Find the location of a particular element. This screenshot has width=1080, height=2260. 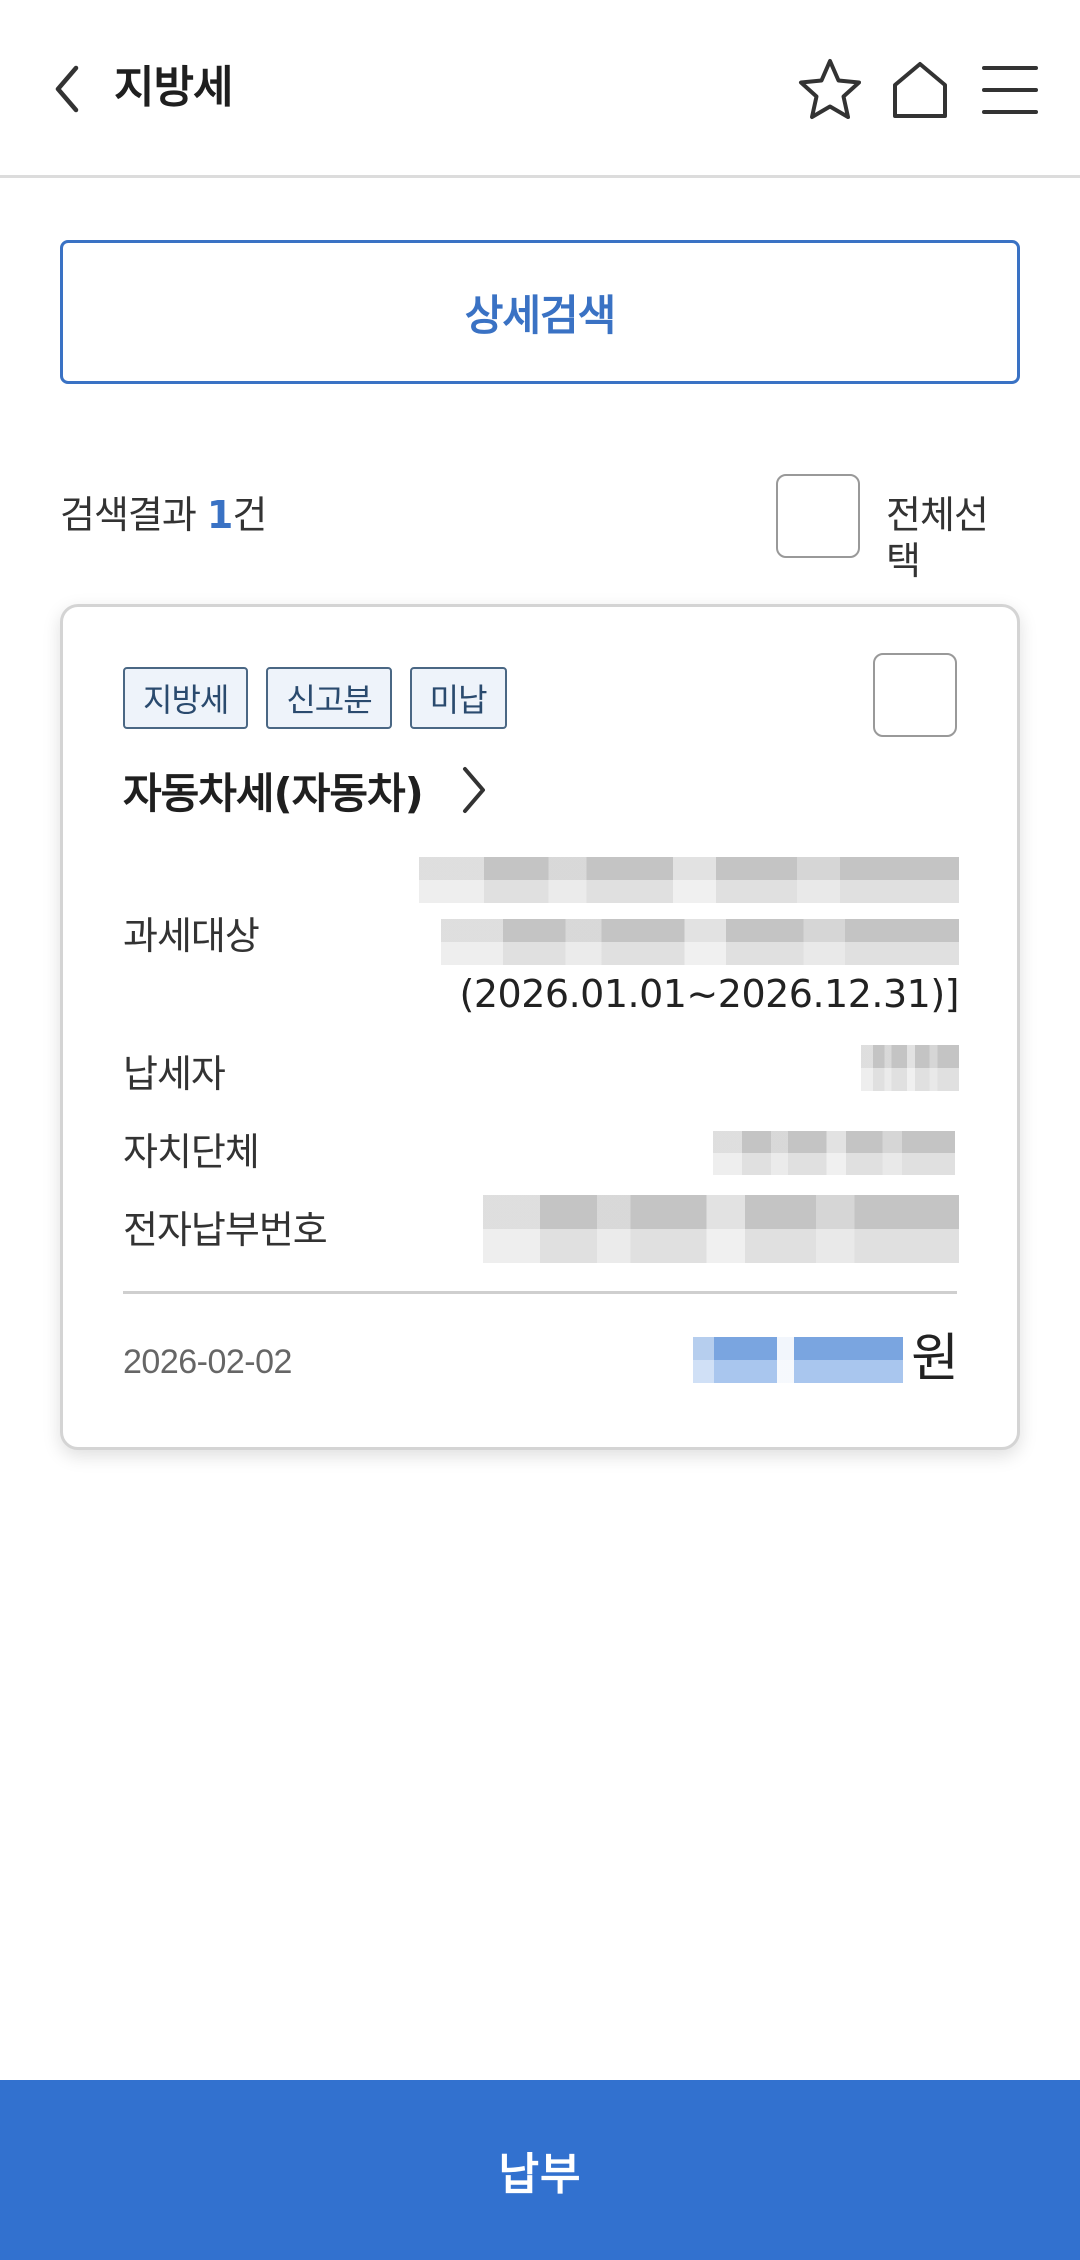

target-label: 과세대상 is located at coordinates (191, 936).